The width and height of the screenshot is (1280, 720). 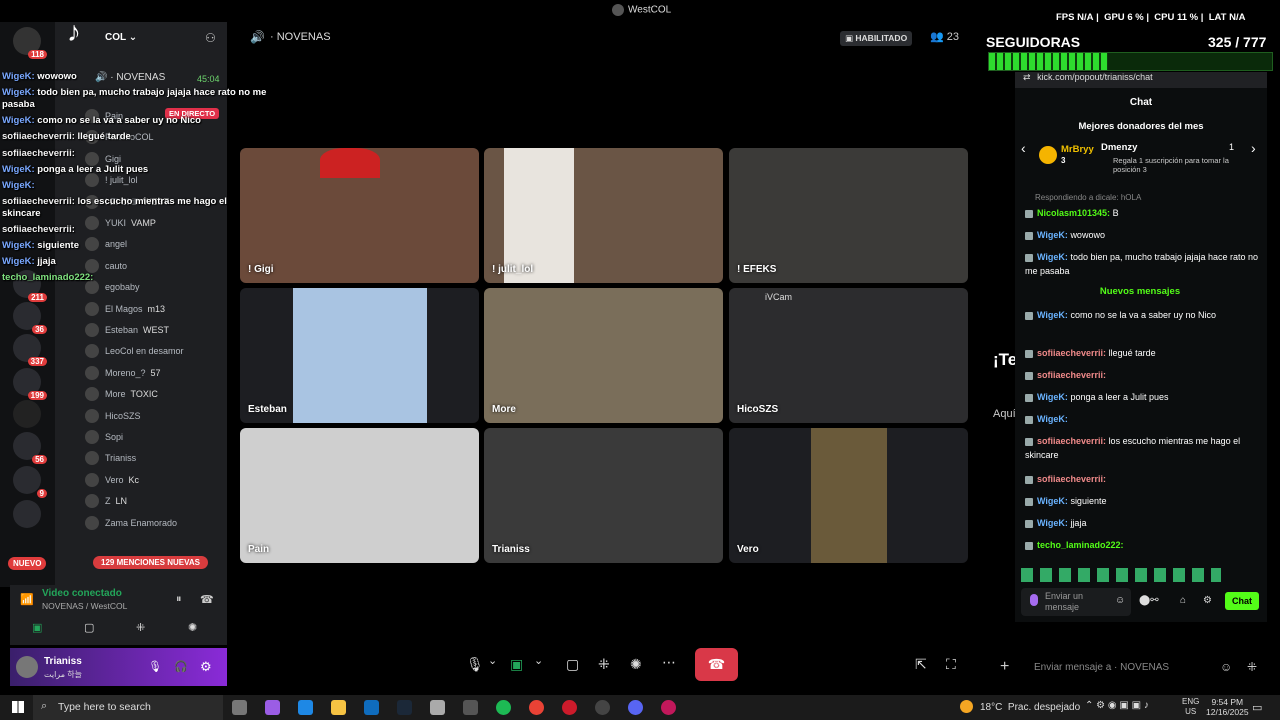 I want to click on video-tile-julit: ! julit_lol, so click(x=603, y=215).